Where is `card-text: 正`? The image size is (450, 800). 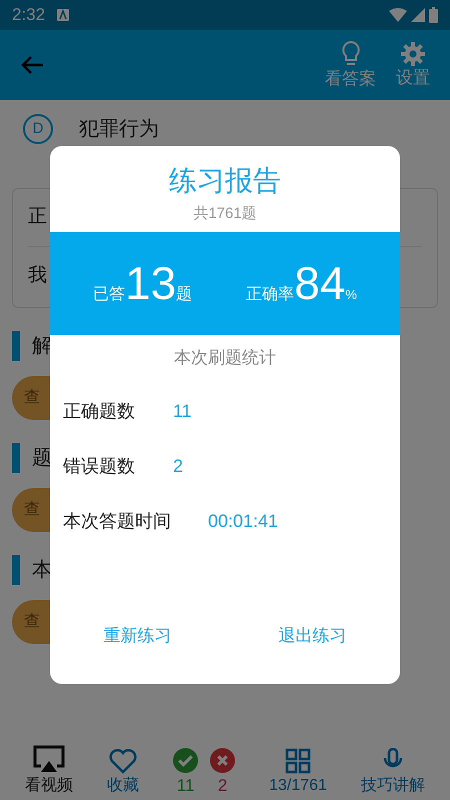
card-text: 正 is located at coordinates (37, 217).